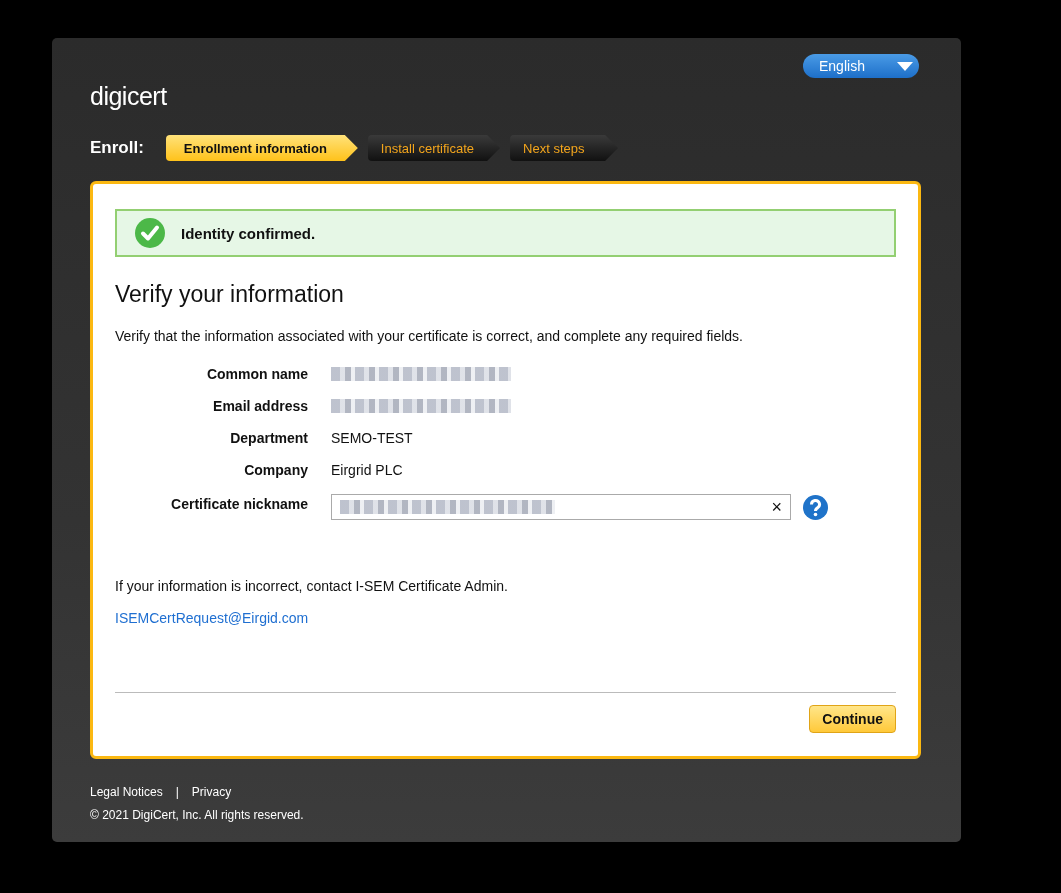 This screenshot has width=1061, height=893. What do you see at coordinates (268, 438) in the screenshot?
I see `field-label: Department` at bounding box center [268, 438].